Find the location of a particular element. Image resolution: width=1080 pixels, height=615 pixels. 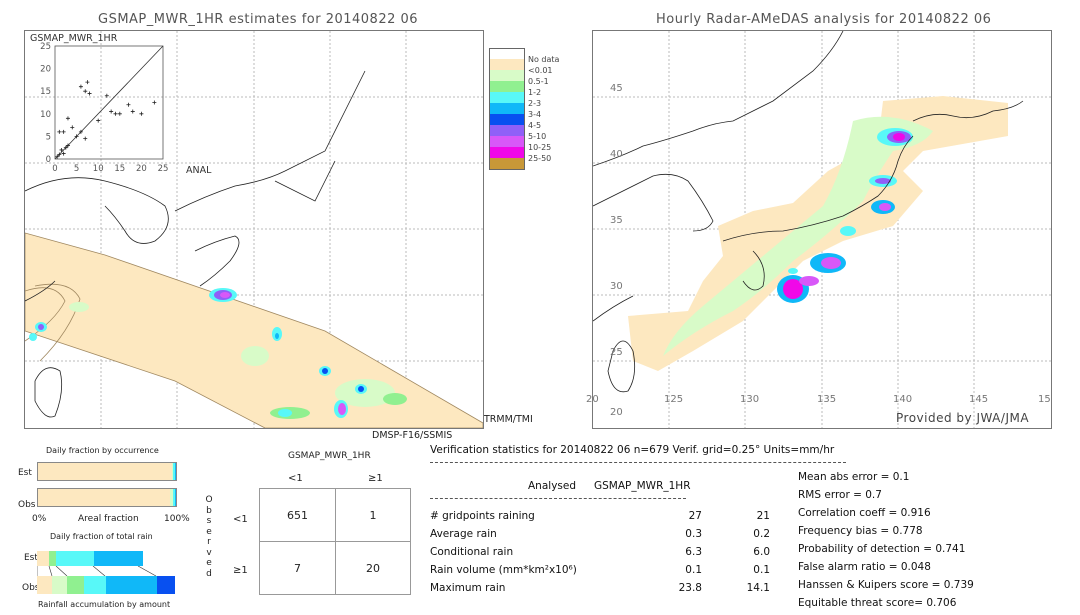

inset-scatter: 00551010151520202525 is located at coordinates (104, 108).